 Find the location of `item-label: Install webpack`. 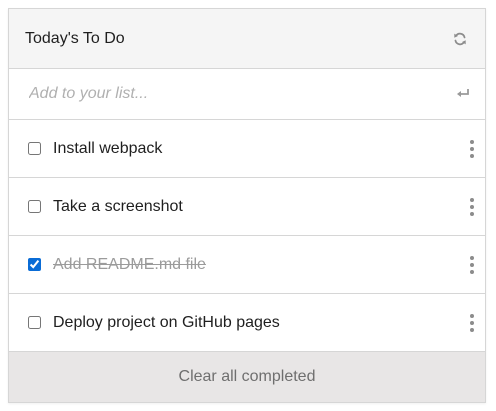

item-label: Install webpack is located at coordinates (108, 148).